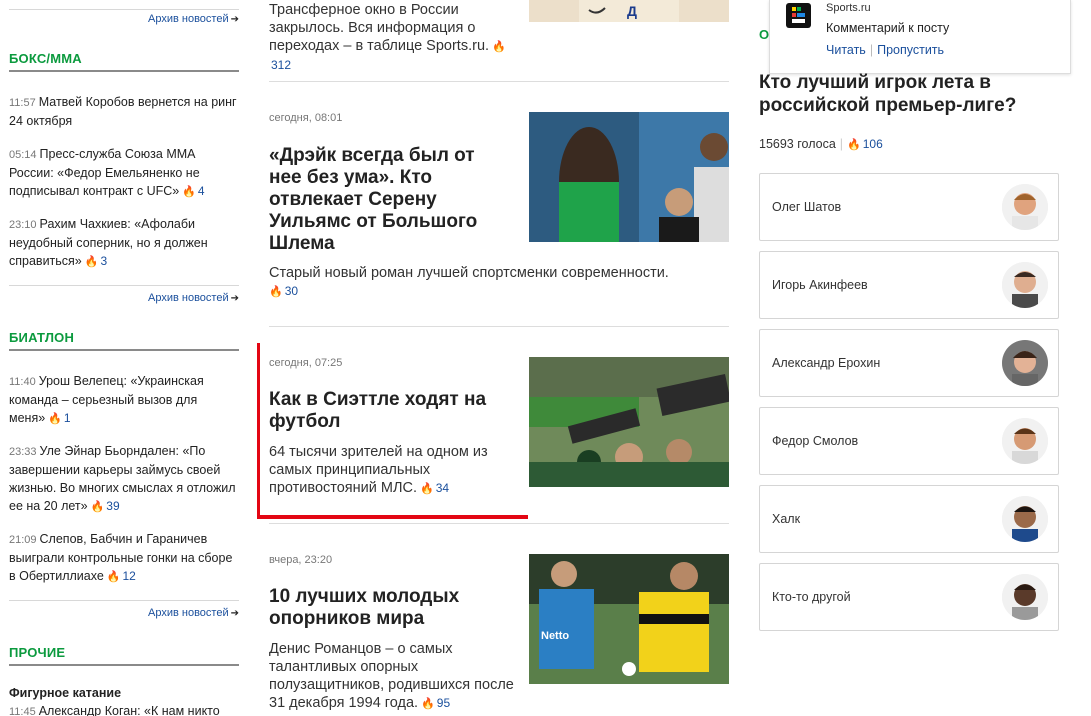 Image resolution: width=1091 pixels, height=716 pixels. What do you see at coordinates (888, 28) in the screenshot?
I see `notification-message: Комментарий к посту` at bounding box center [888, 28].